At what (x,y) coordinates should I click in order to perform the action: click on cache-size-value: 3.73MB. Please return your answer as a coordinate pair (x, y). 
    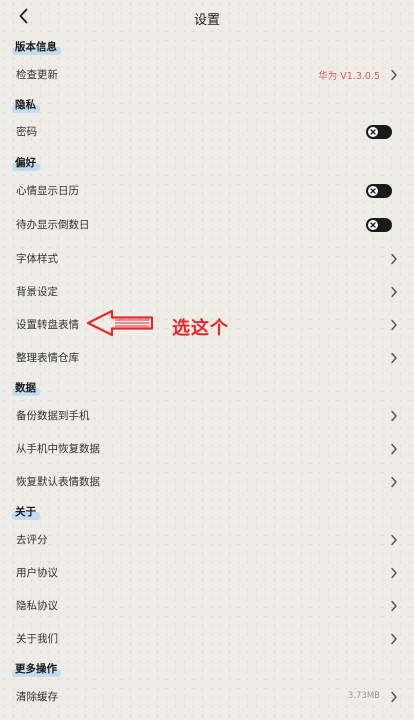
    Looking at the image, I should click on (363, 696).